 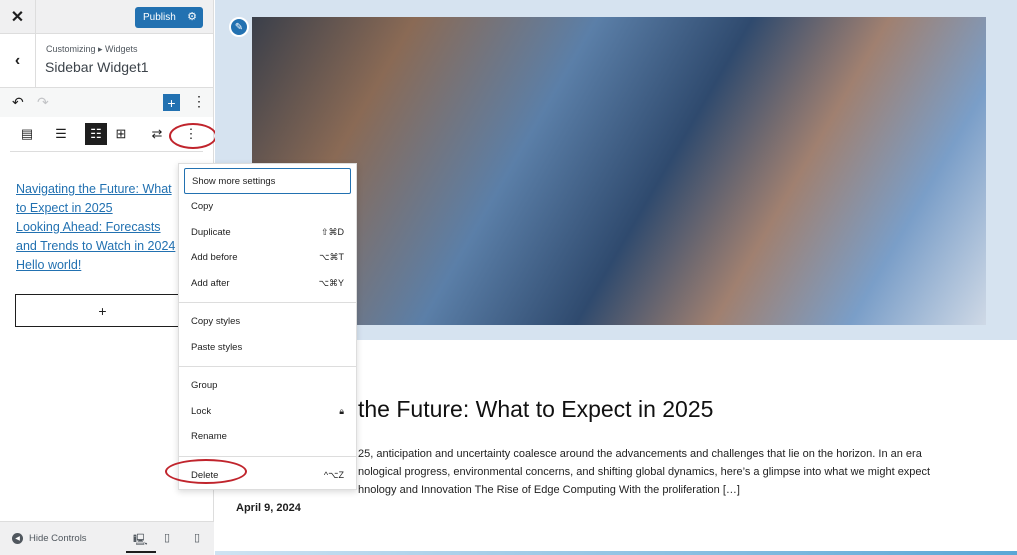 What do you see at coordinates (211, 232) in the screenshot?
I see `menu-label: Duplicate` at bounding box center [211, 232].